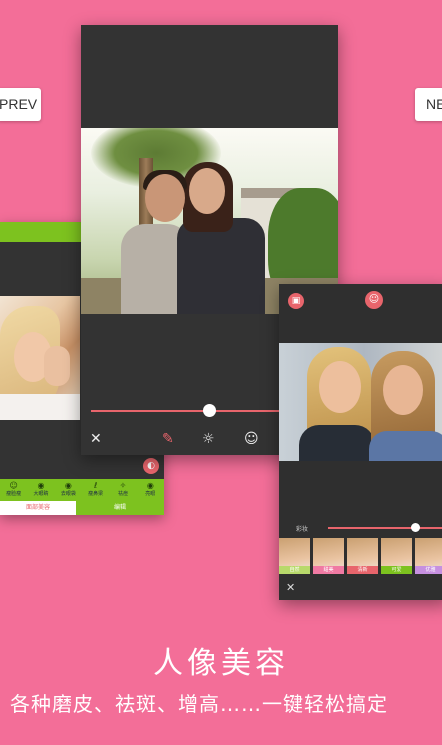 The width and height of the screenshot is (442, 745). Describe the element at coordinates (360, 402) in the screenshot. I see `two-girls-photo` at that location.